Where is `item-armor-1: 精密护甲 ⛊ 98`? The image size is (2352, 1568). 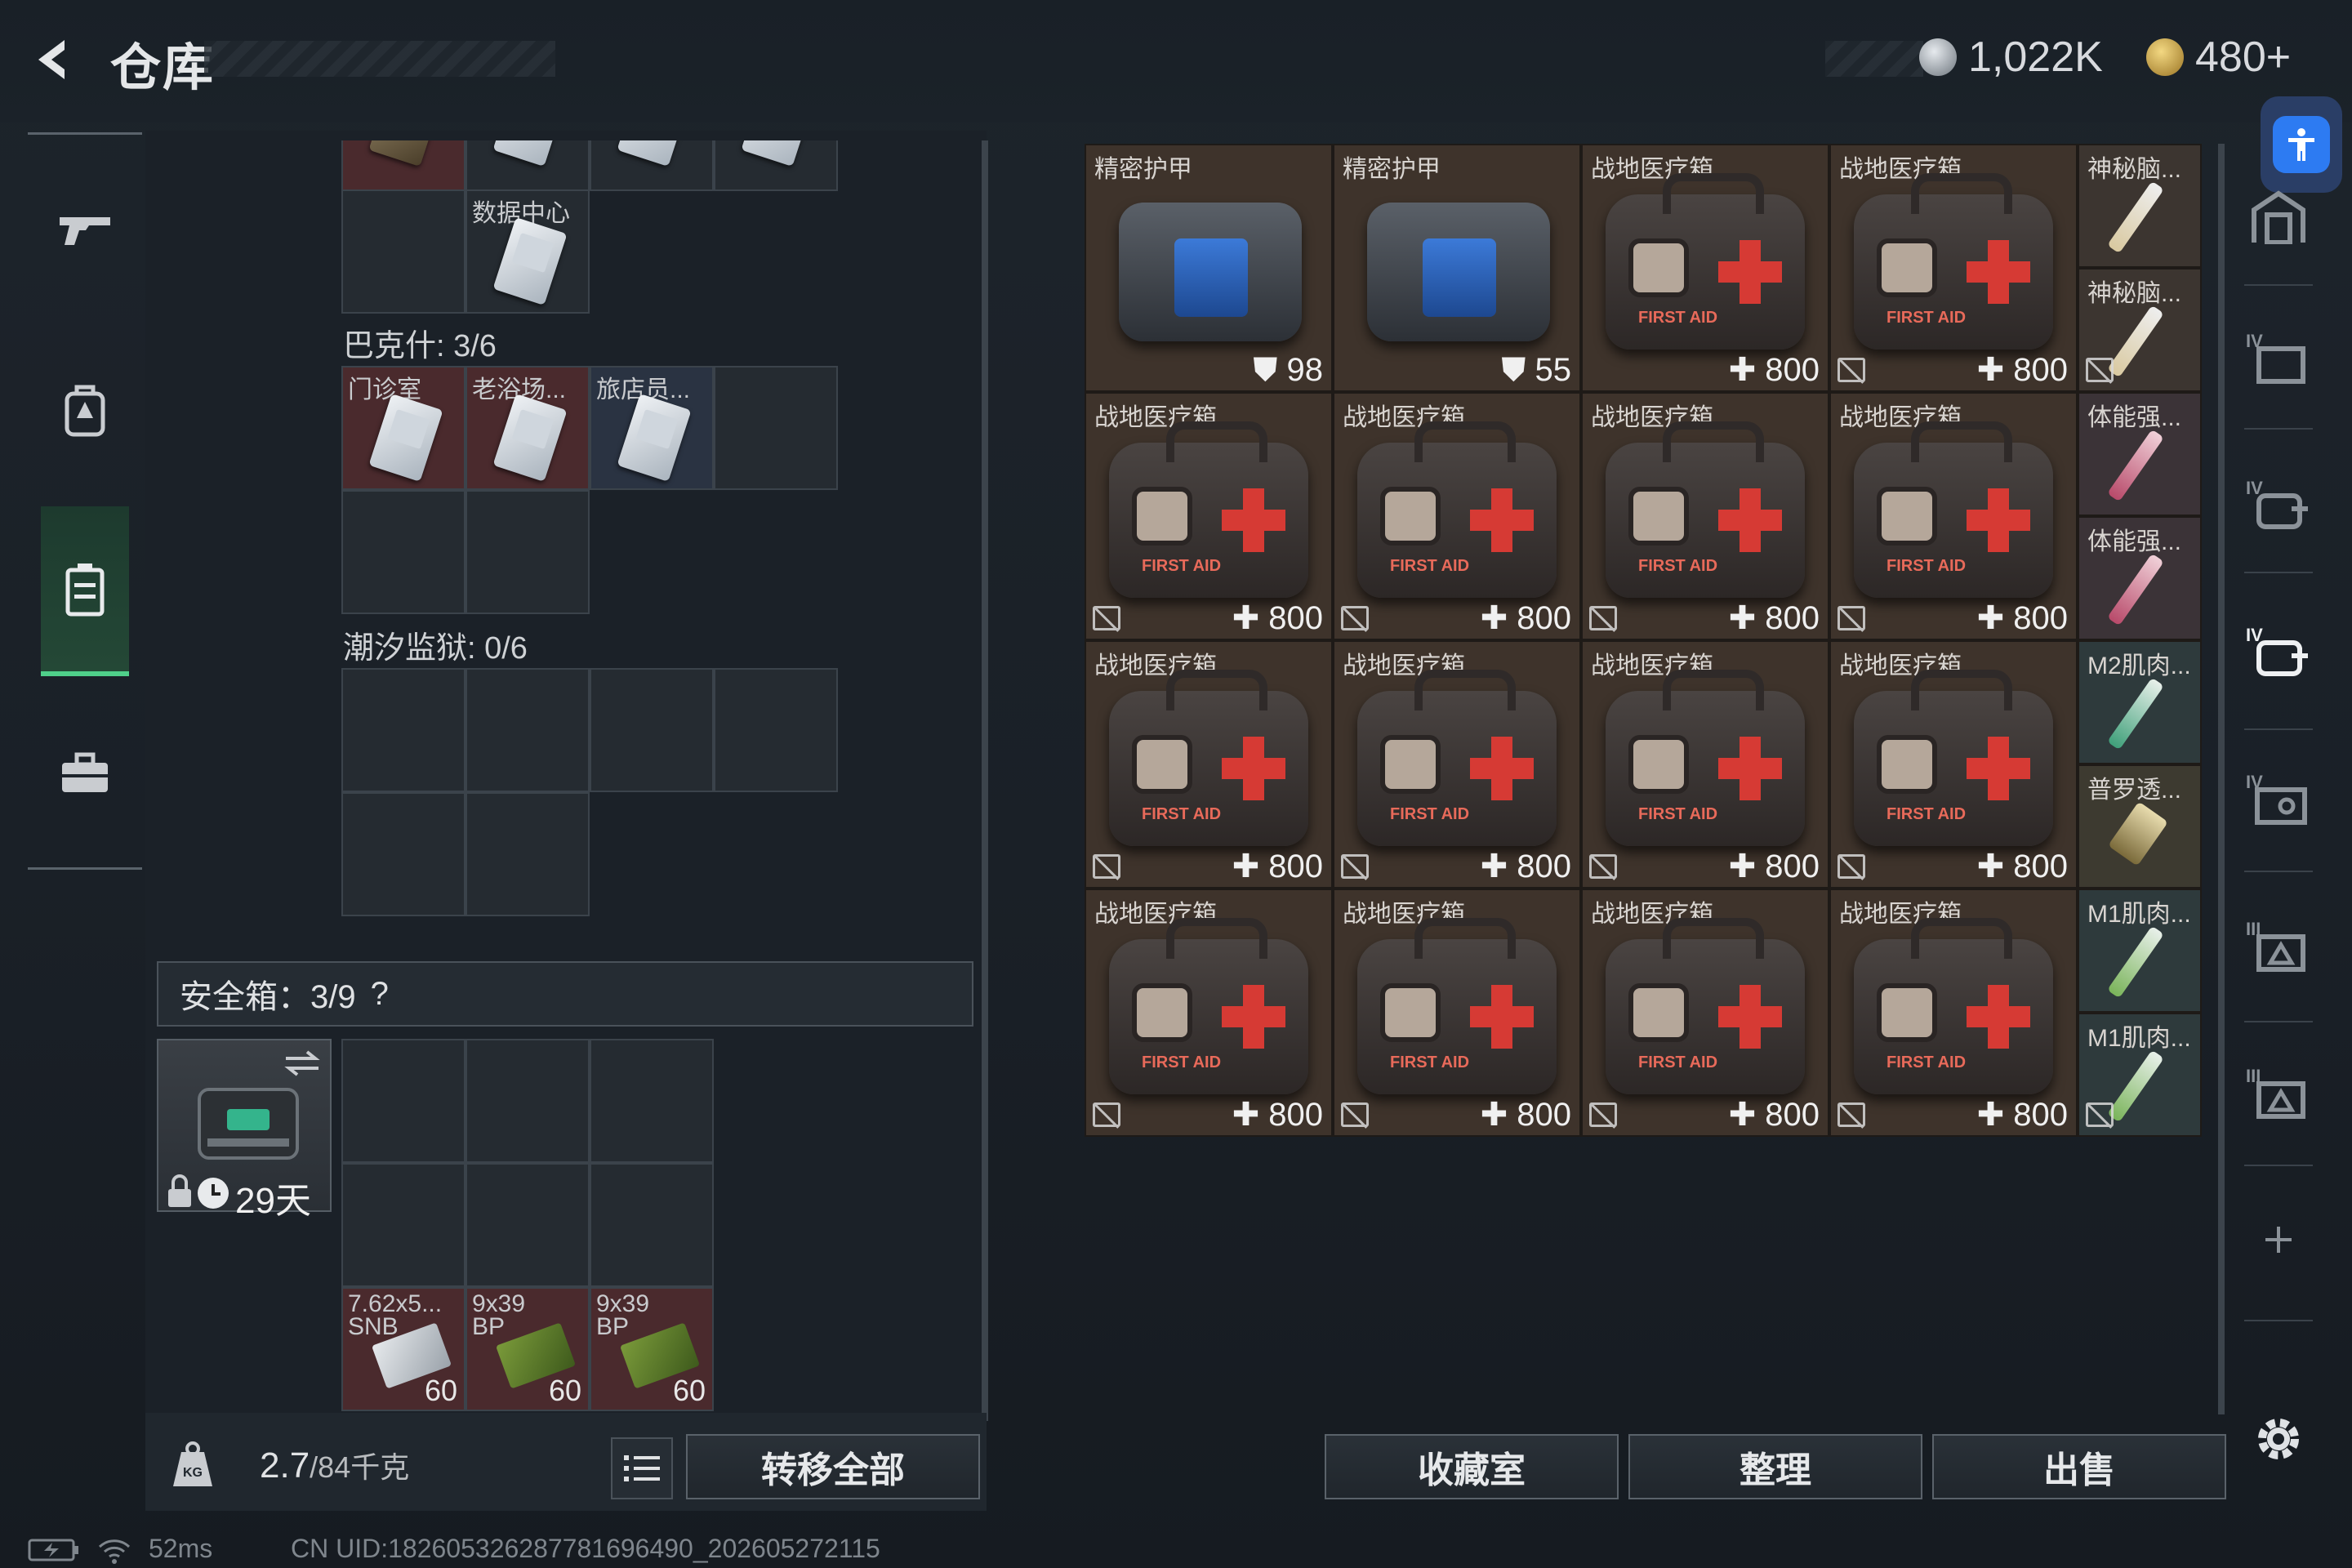
item-armor-1: 精密护甲 ⛊ 98 is located at coordinates (1209, 268).